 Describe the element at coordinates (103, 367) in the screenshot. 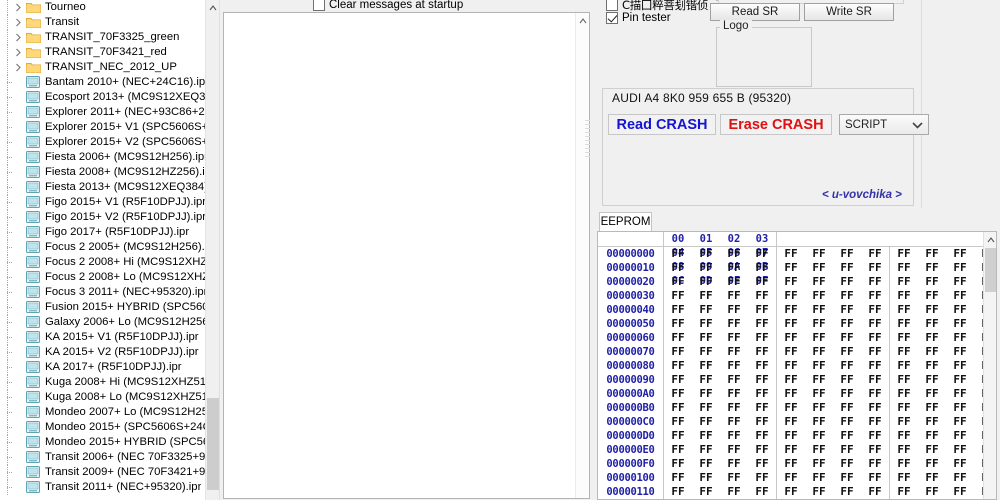

I see `tree-item-file: KA 2017+ (R5F10DPJJ).ipr` at that location.